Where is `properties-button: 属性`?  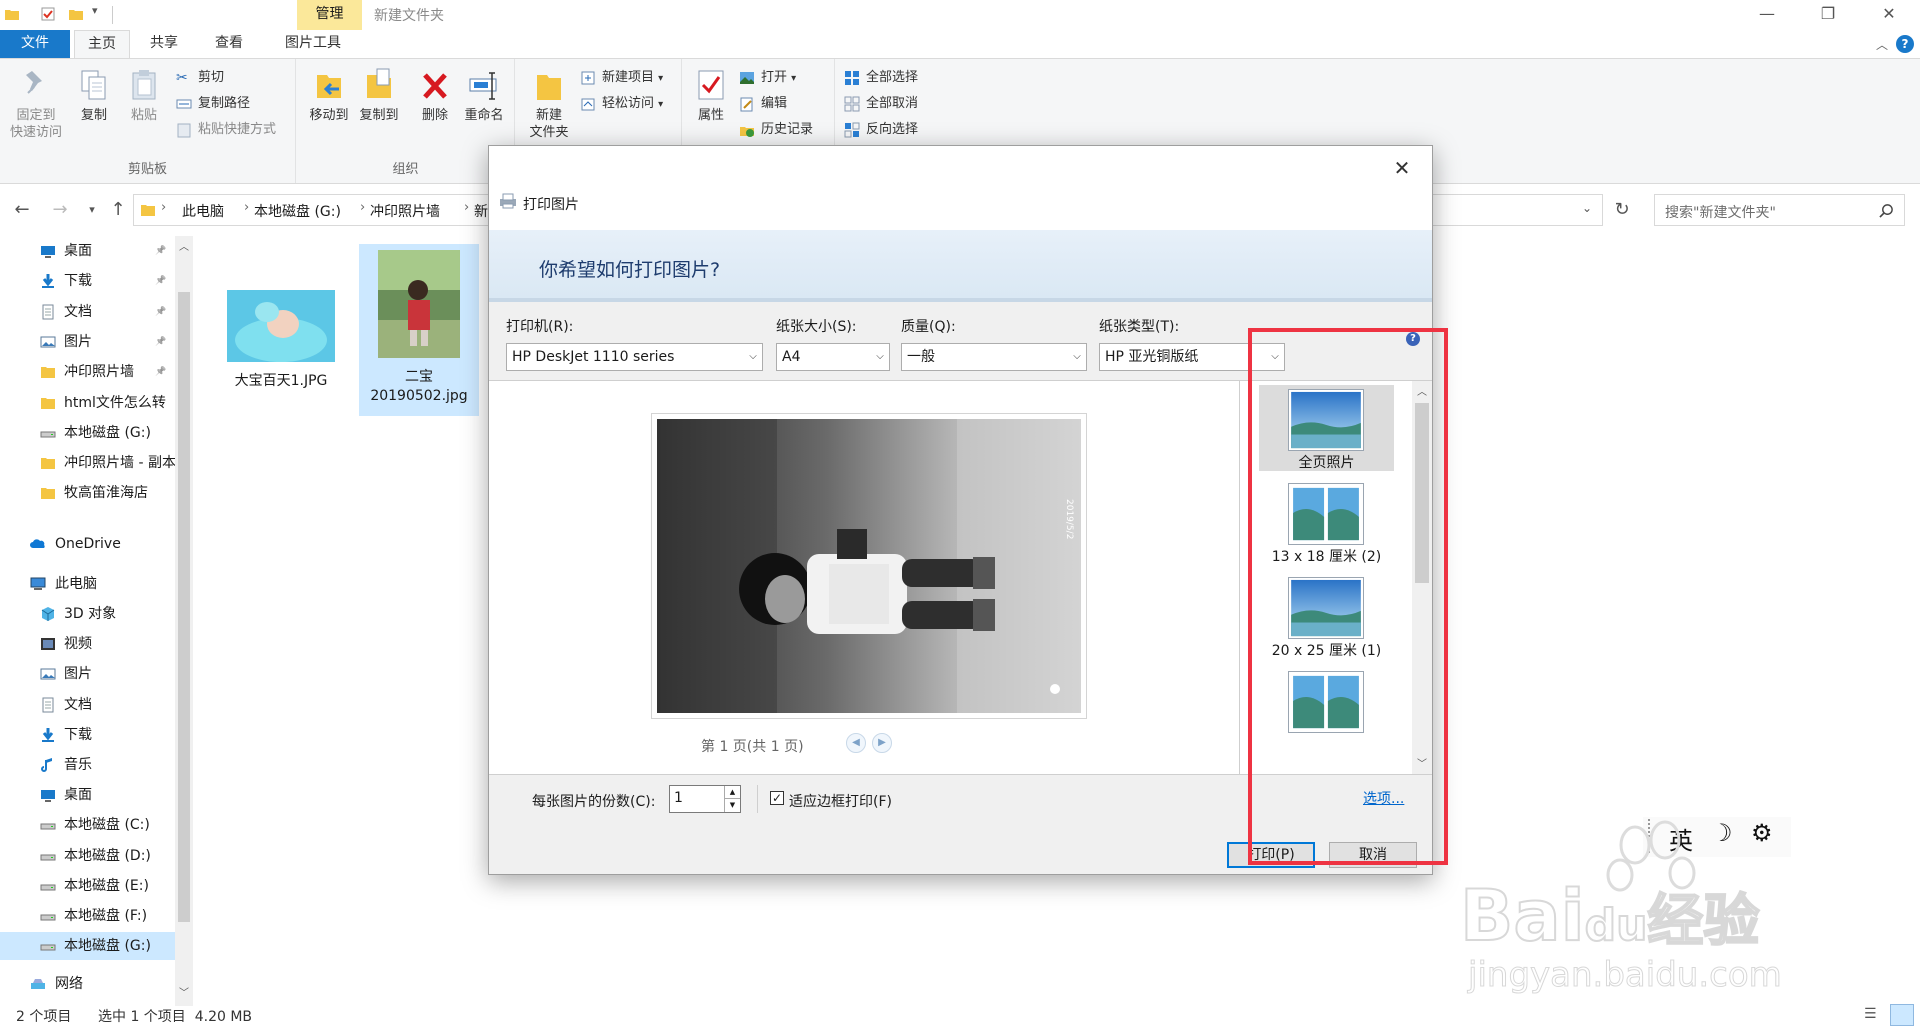
properties-button: 属性 is located at coordinates (711, 95).